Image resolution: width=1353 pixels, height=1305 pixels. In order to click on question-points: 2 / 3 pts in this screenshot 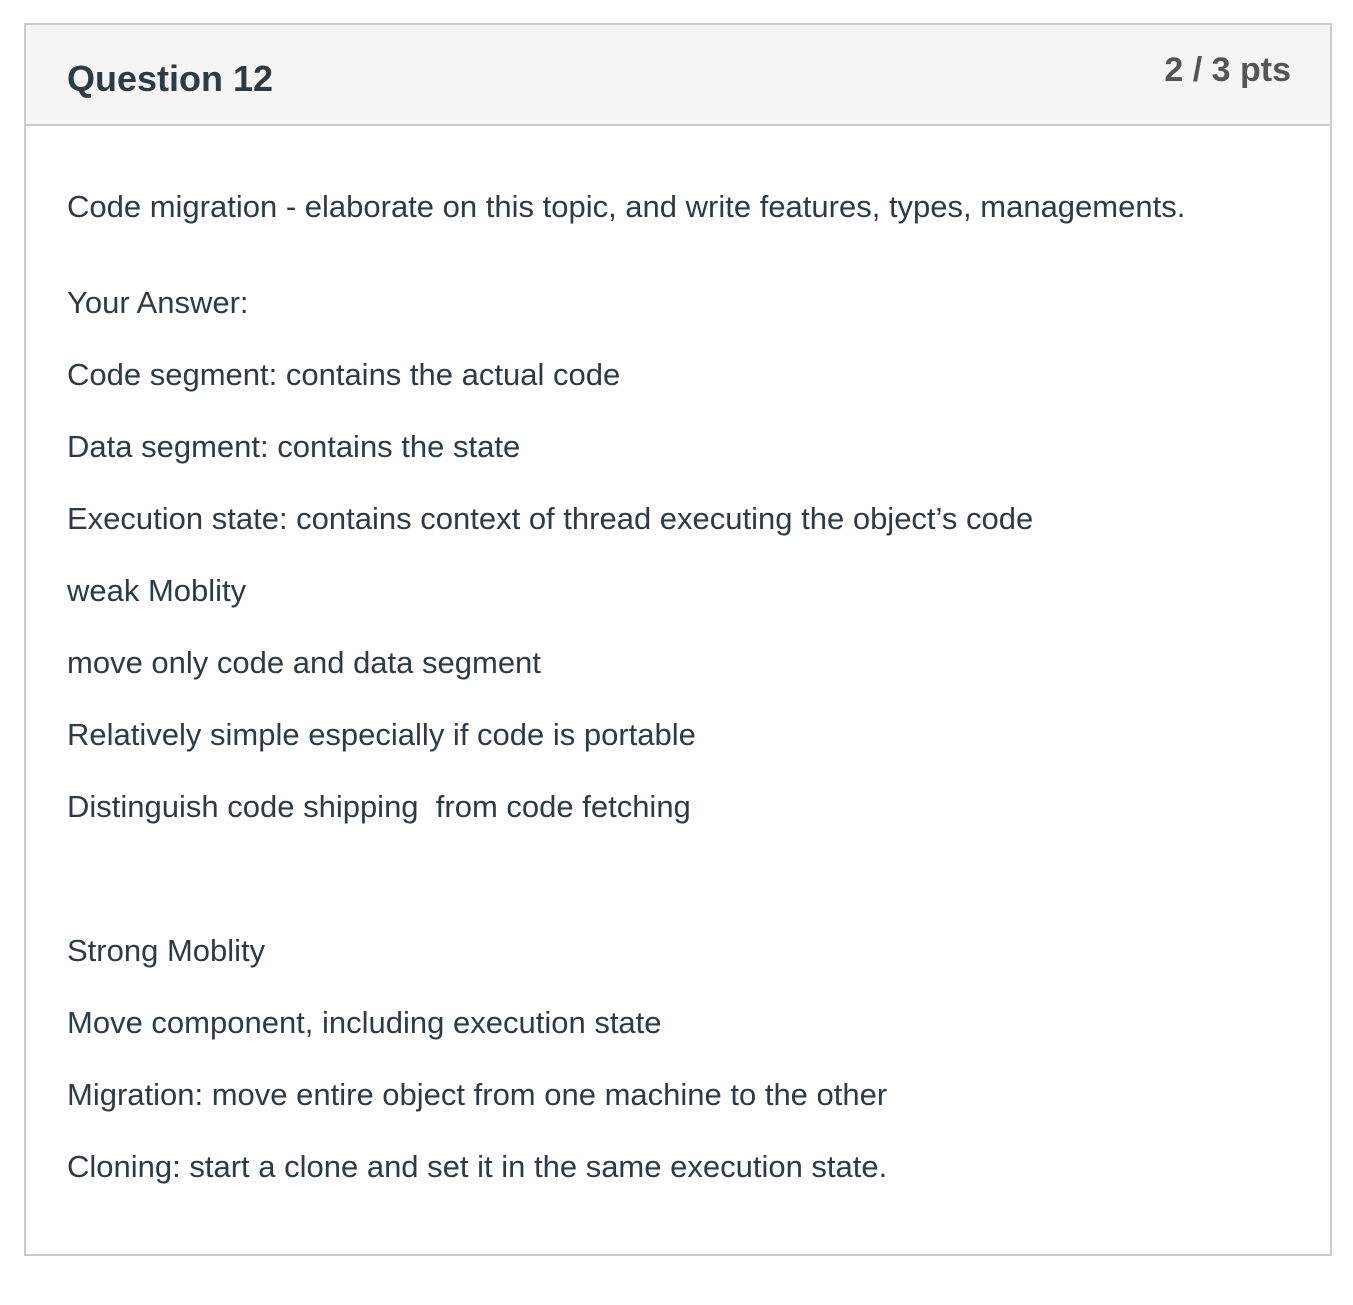, I will do `click(1227, 70)`.